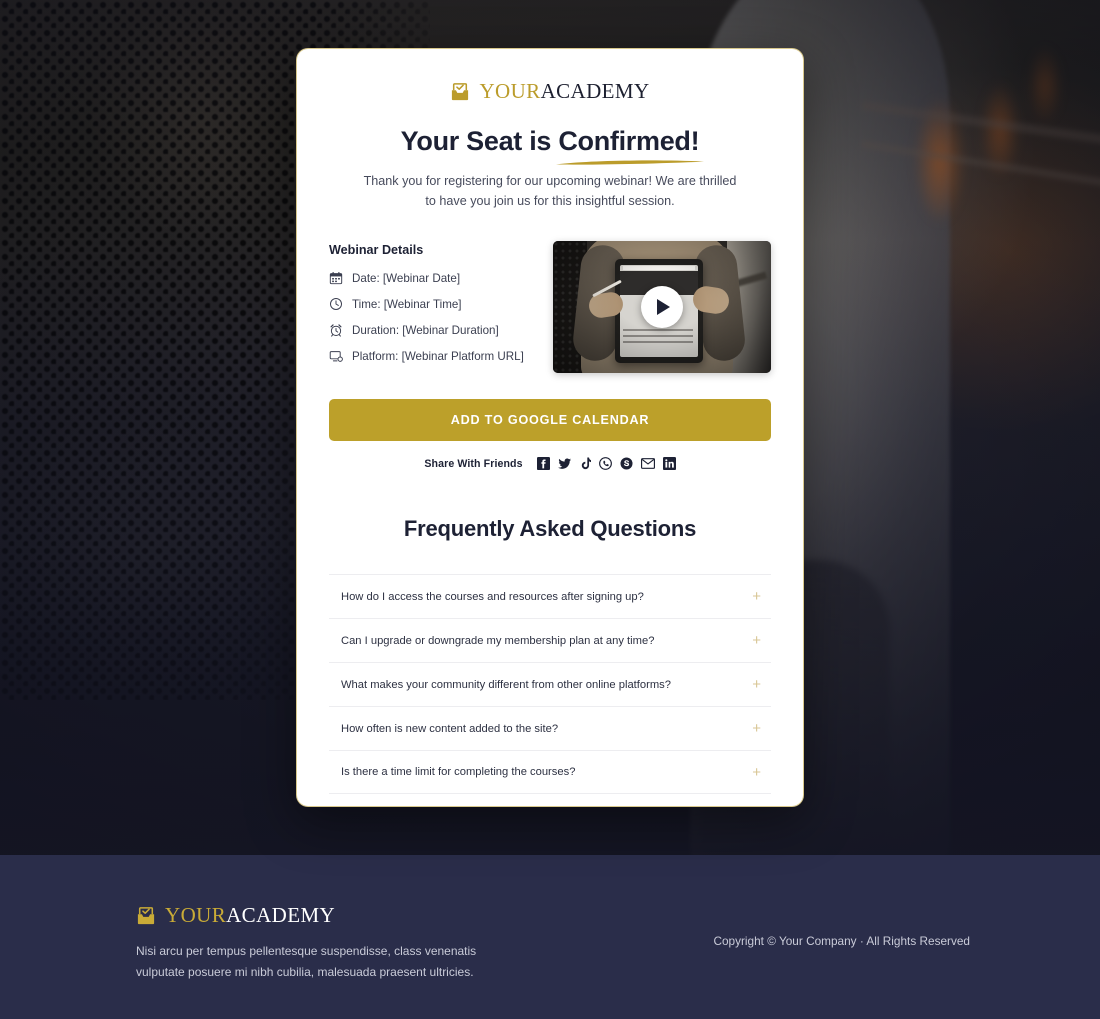  Describe the element at coordinates (564, 463) in the screenshot. I see `twitter-icon` at that location.